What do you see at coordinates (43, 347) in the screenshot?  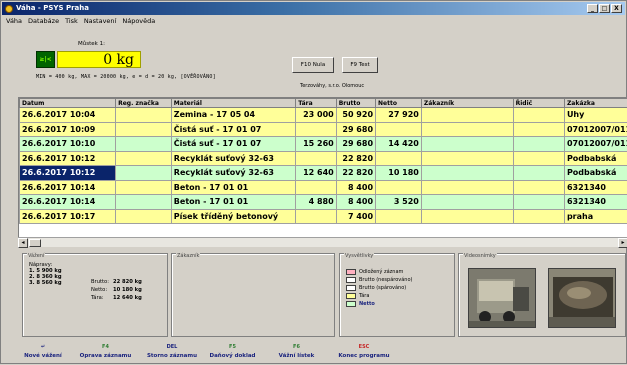 I see `function-key-icon: ↵` at bounding box center [43, 347].